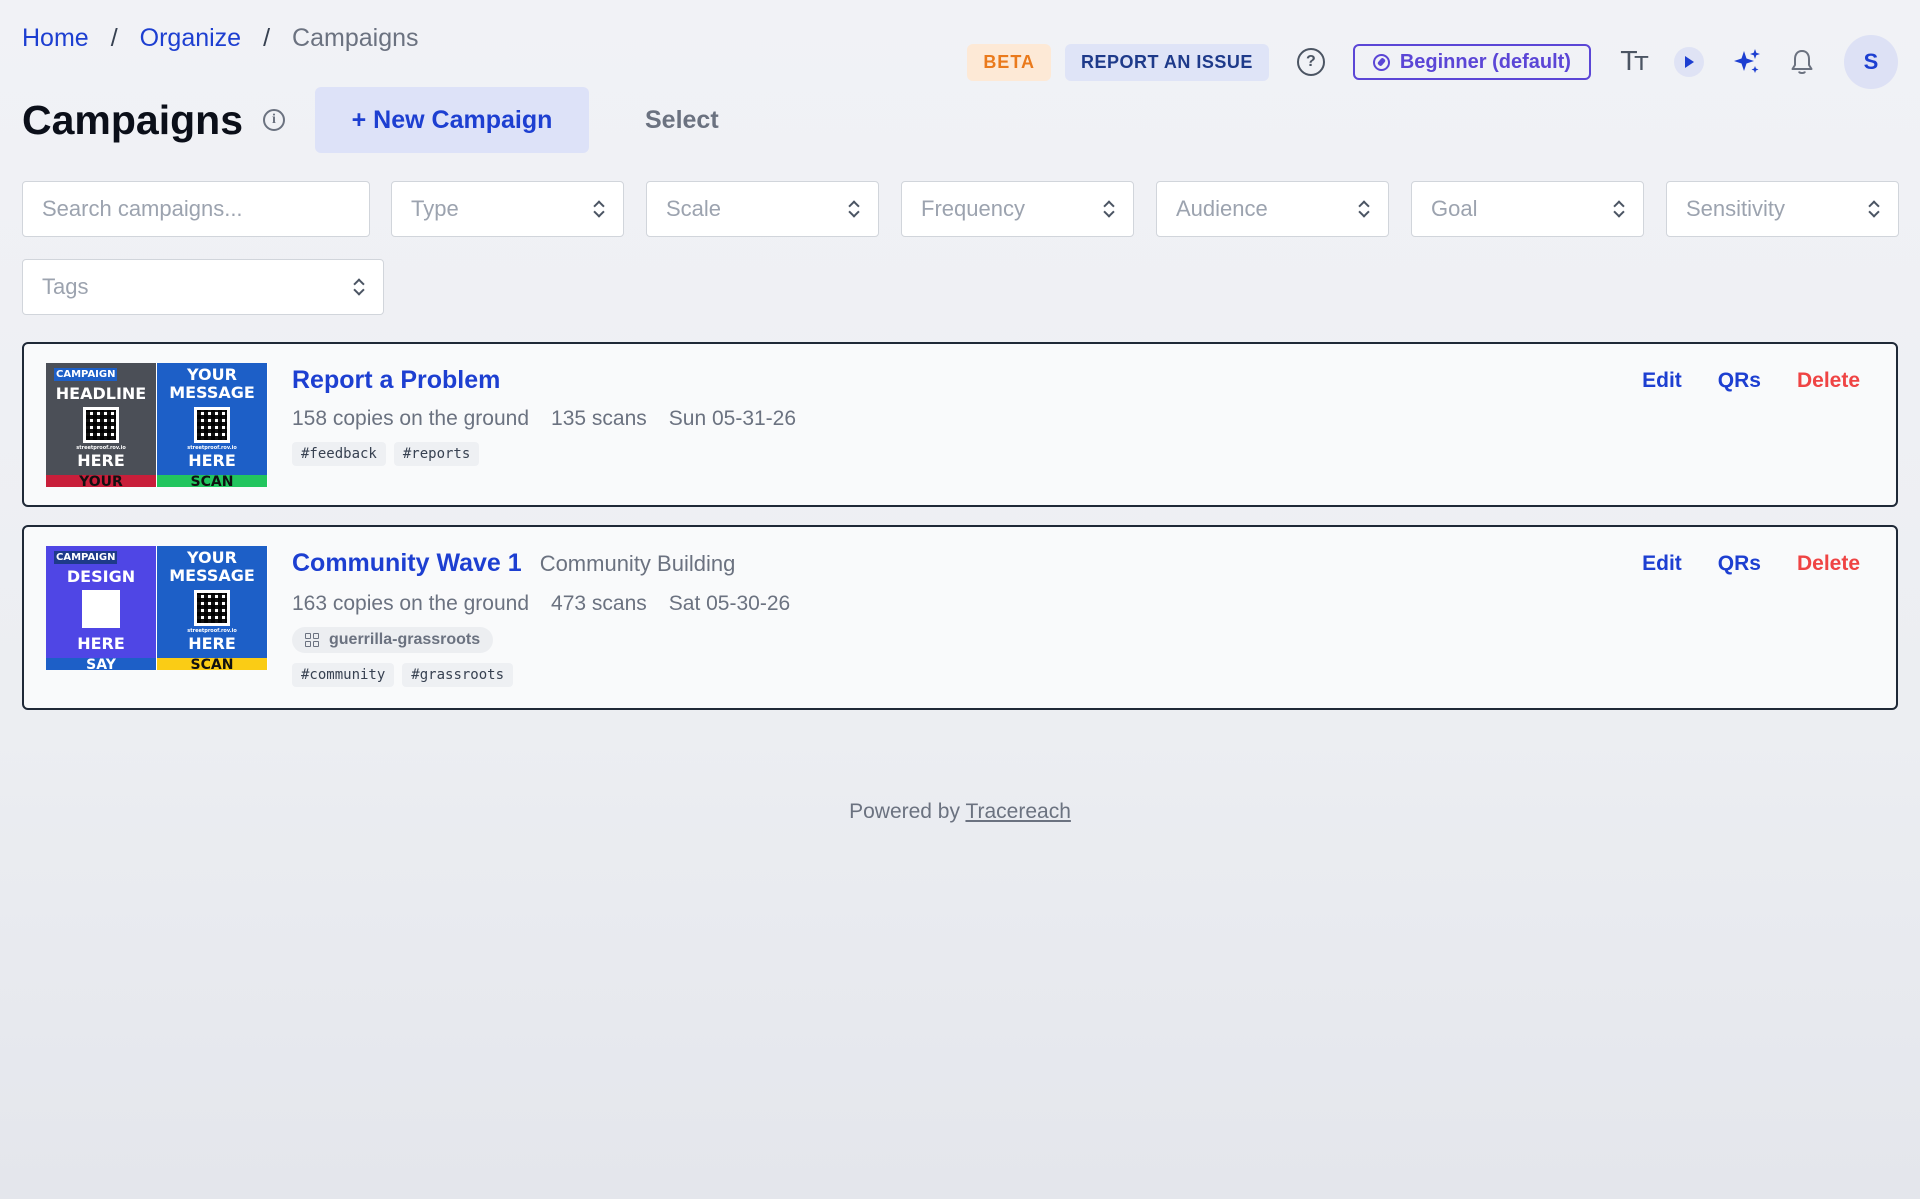  I want to click on info-icon: i, so click(274, 120).